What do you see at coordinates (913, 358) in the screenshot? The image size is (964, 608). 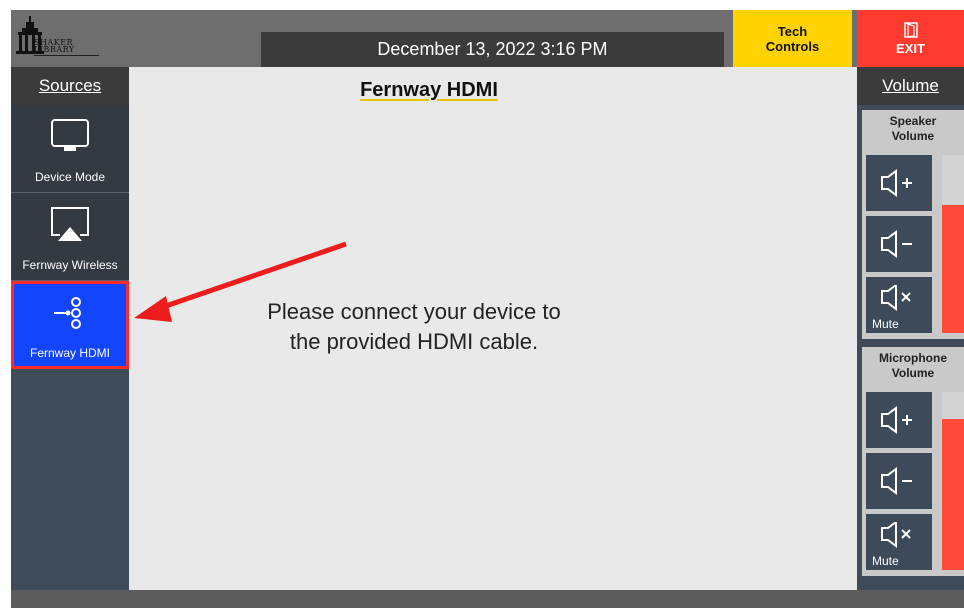 I see `group-label-line: Microphone` at bounding box center [913, 358].